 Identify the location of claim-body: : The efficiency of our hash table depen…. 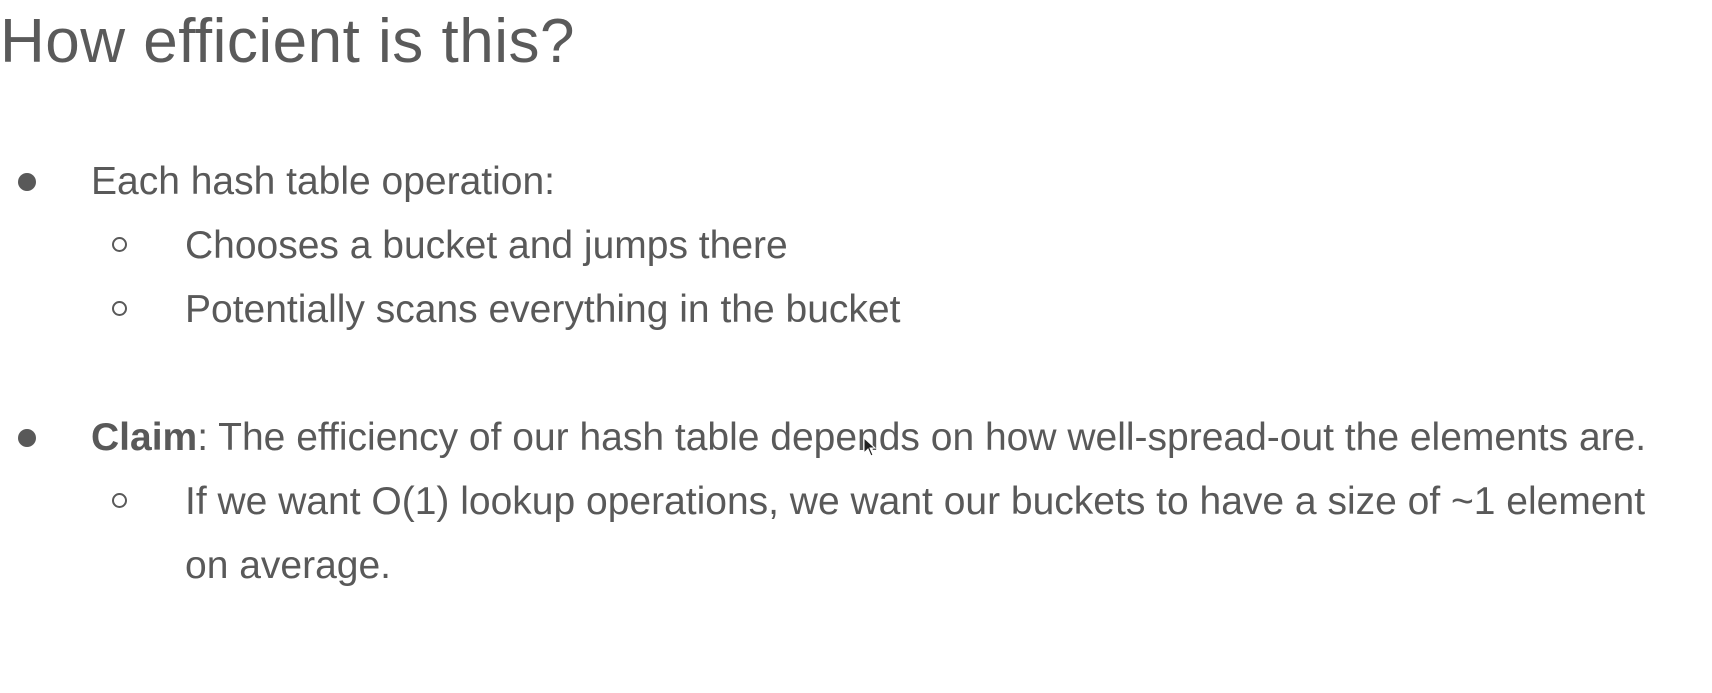
(922, 437).